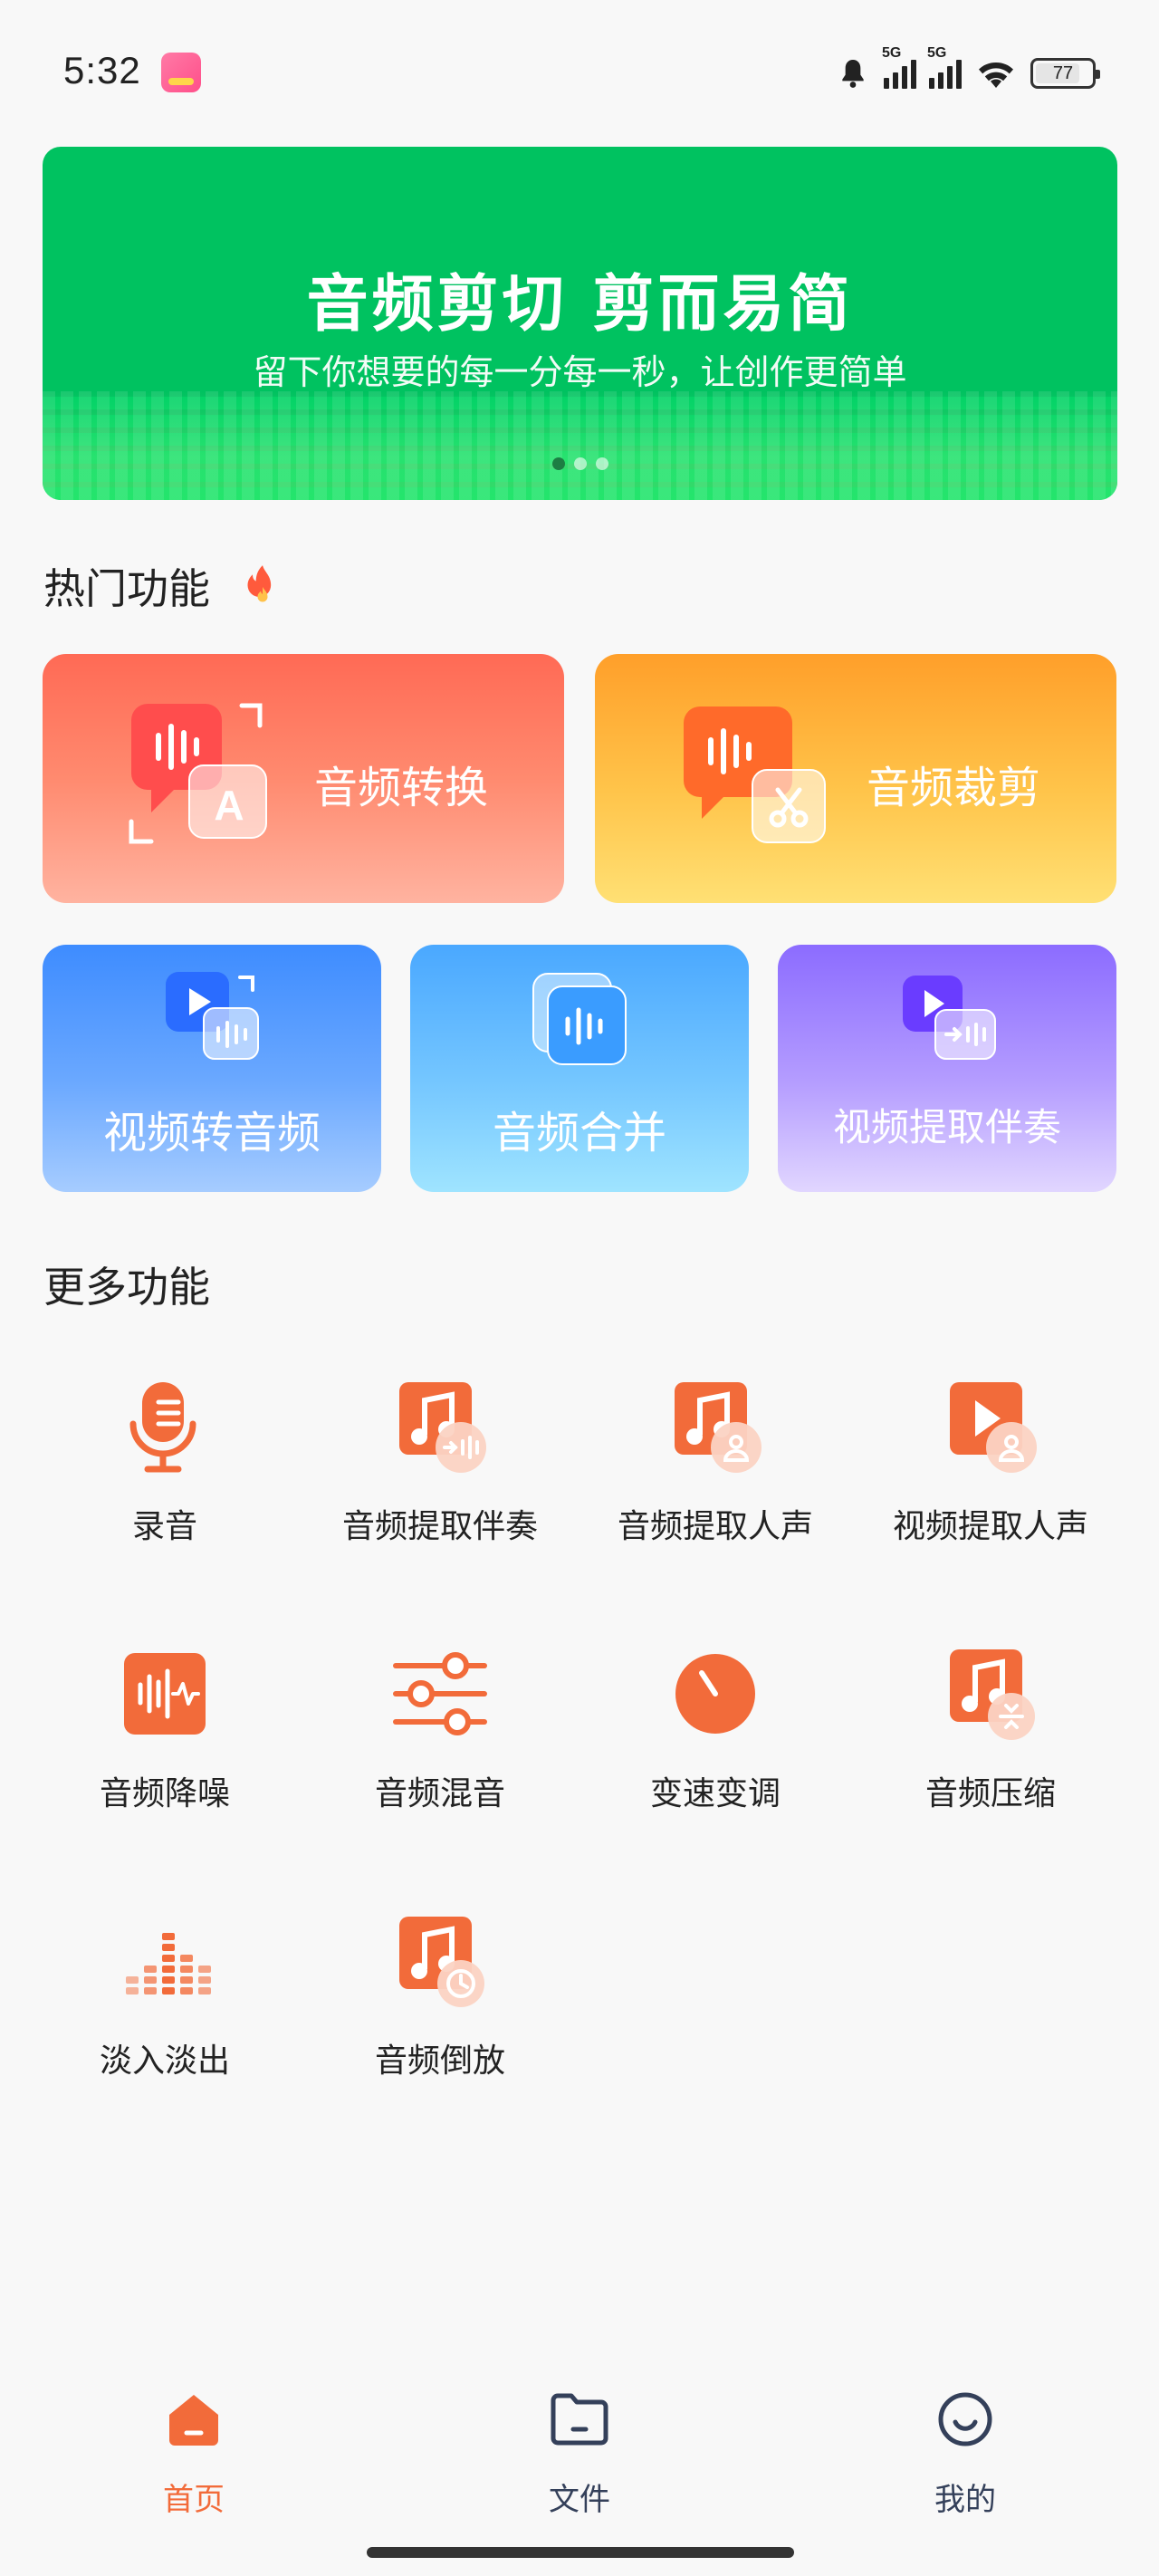  What do you see at coordinates (856, 778) in the screenshot?
I see `audio-cut-card: 音频裁剪` at bounding box center [856, 778].